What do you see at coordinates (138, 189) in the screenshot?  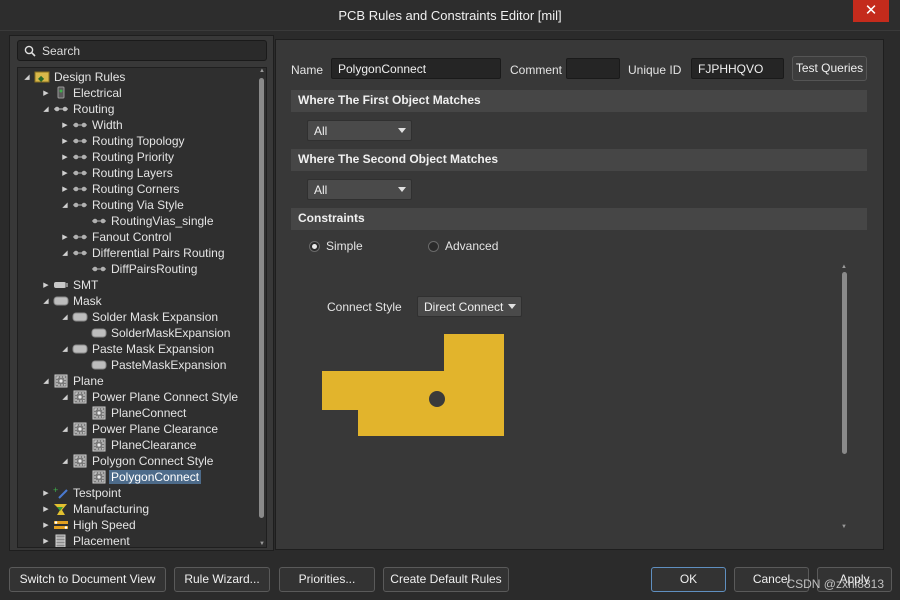 I see `tree-item-routing-corners: ▶ Routing Corners` at bounding box center [138, 189].